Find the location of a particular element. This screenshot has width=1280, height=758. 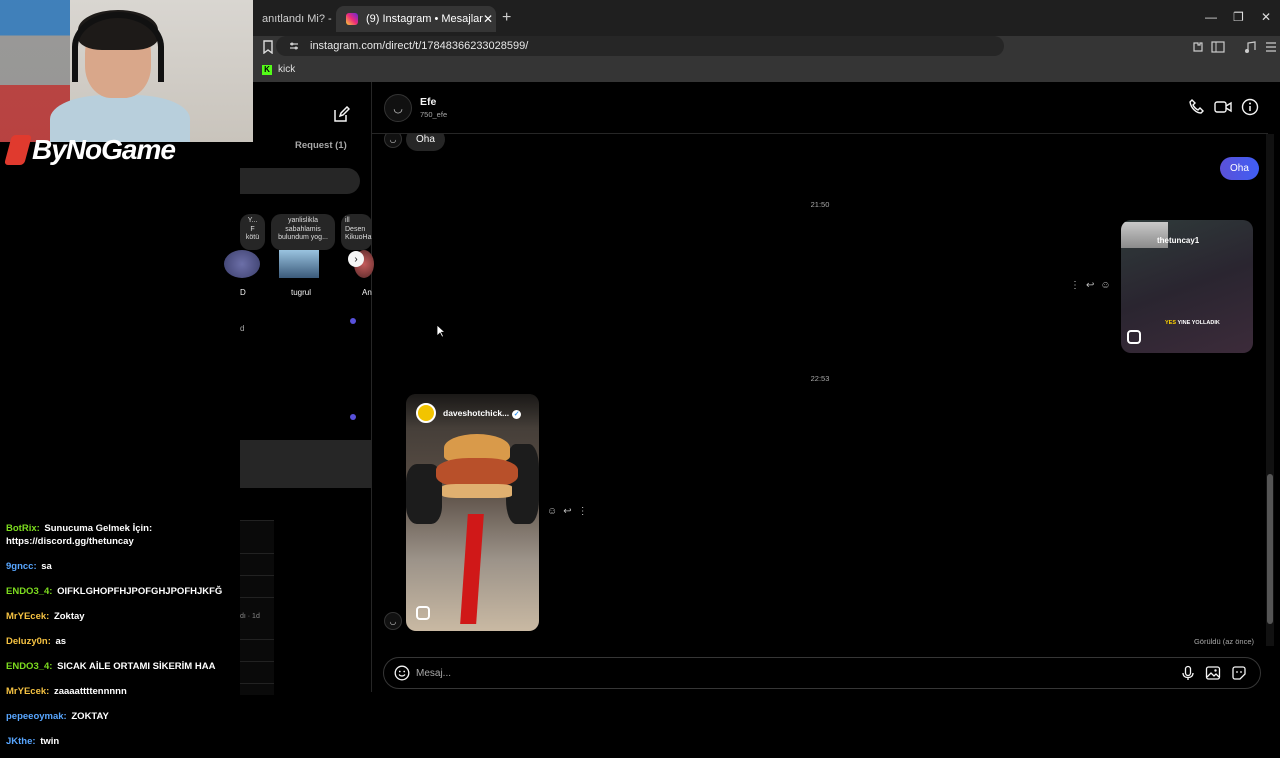

minimize-icon: — is located at coordinates (1211, 17).